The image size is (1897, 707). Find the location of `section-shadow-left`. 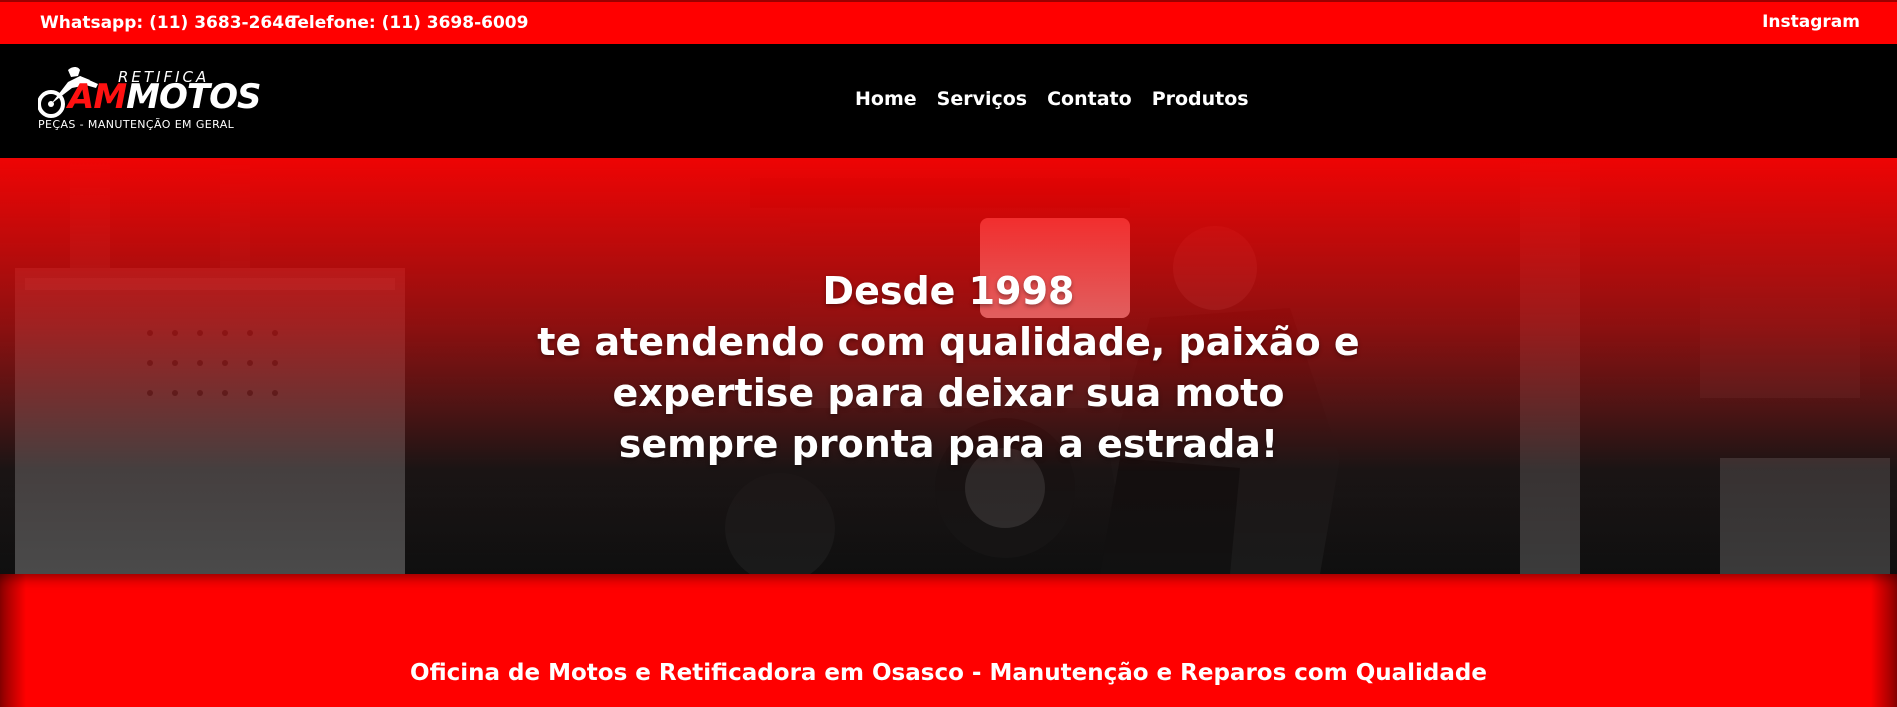

section-shadow-left is located at coordinates (13, 640).